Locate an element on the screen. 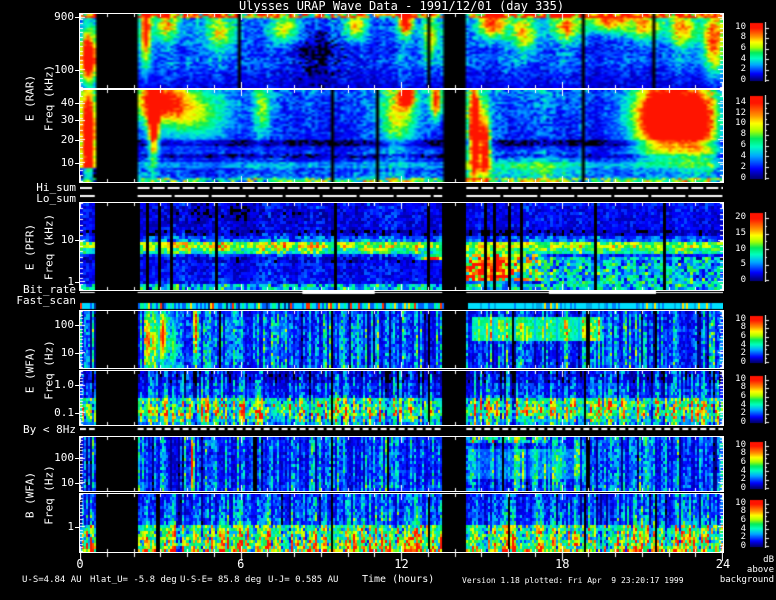 This screenshot has height=600, width=776. ytick-rar_high-900: 900 is located at coordinates (64, 16).